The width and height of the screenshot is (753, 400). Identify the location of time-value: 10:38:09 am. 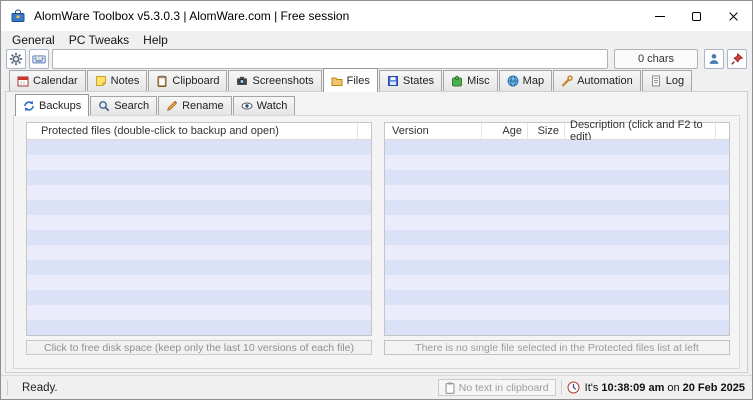
(633, 387).